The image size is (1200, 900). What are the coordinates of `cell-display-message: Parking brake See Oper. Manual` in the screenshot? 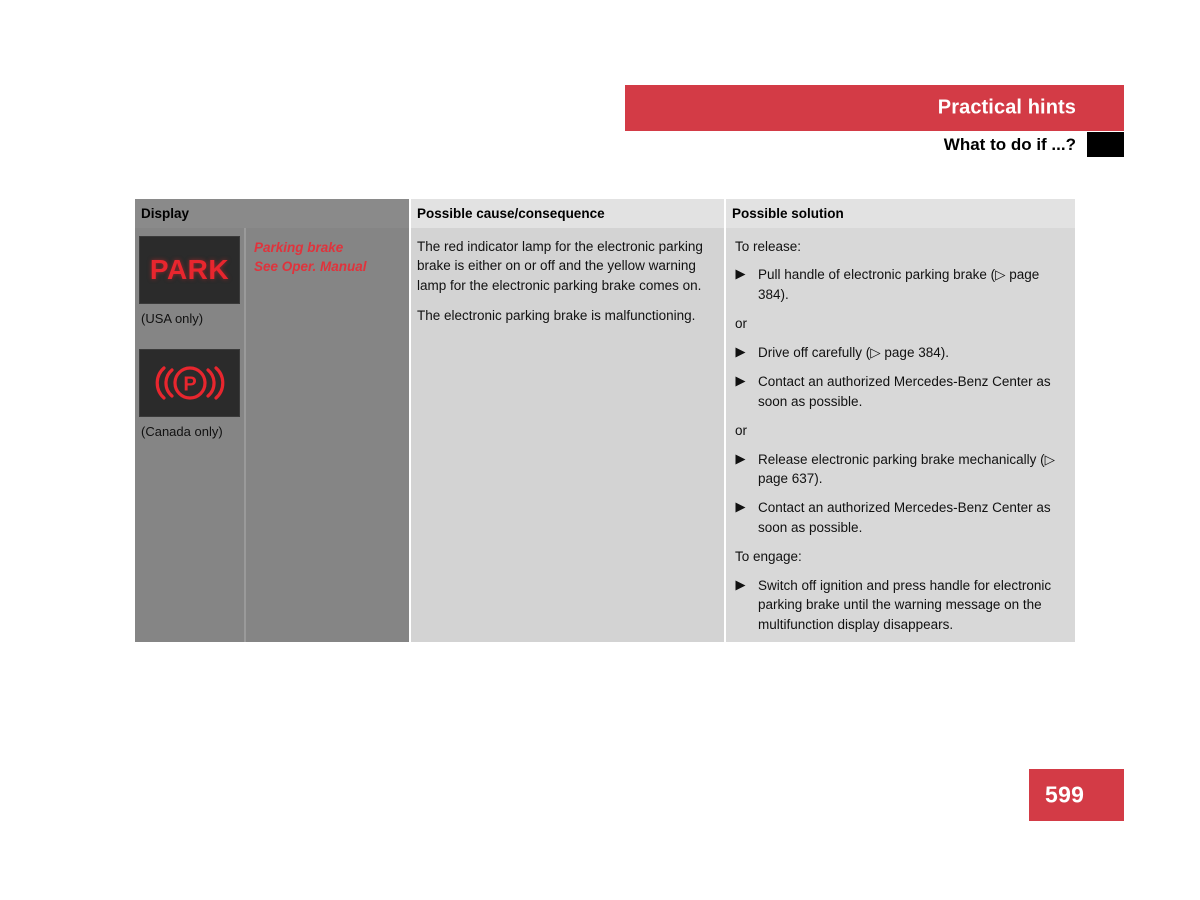 It's located at (328, 435).